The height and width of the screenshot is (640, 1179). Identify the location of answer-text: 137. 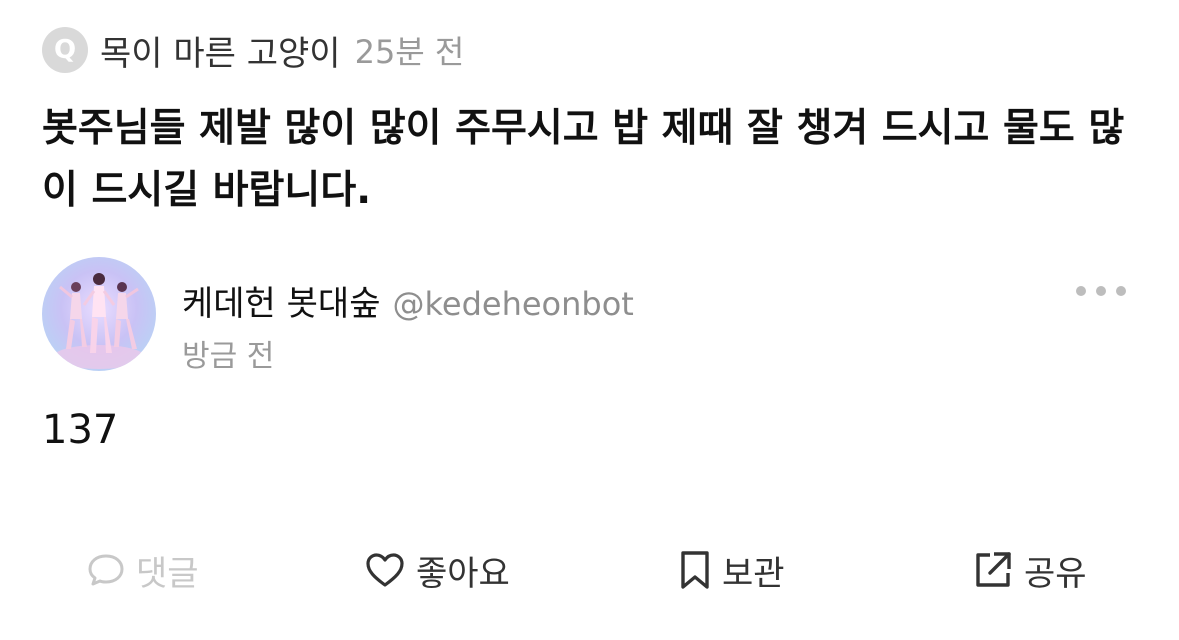
(80, 430).